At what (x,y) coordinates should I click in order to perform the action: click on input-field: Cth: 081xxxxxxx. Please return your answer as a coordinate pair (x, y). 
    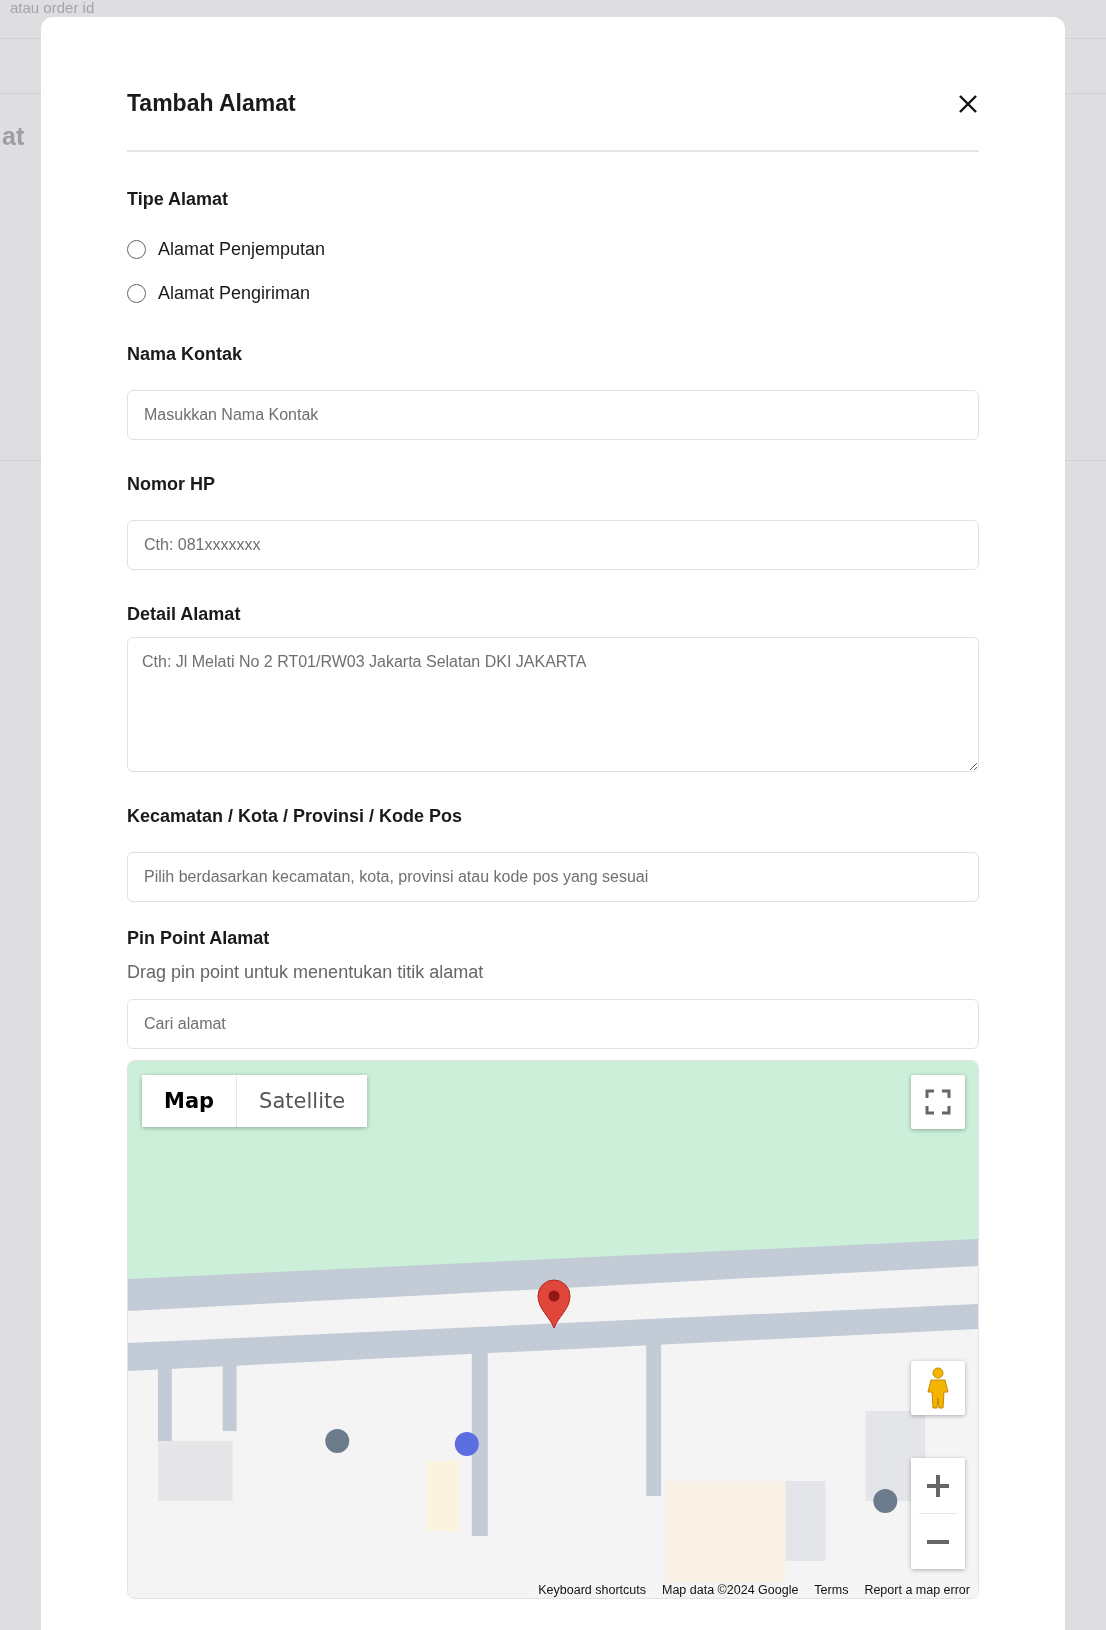
    Looking at the image, I should click on (553, 545).